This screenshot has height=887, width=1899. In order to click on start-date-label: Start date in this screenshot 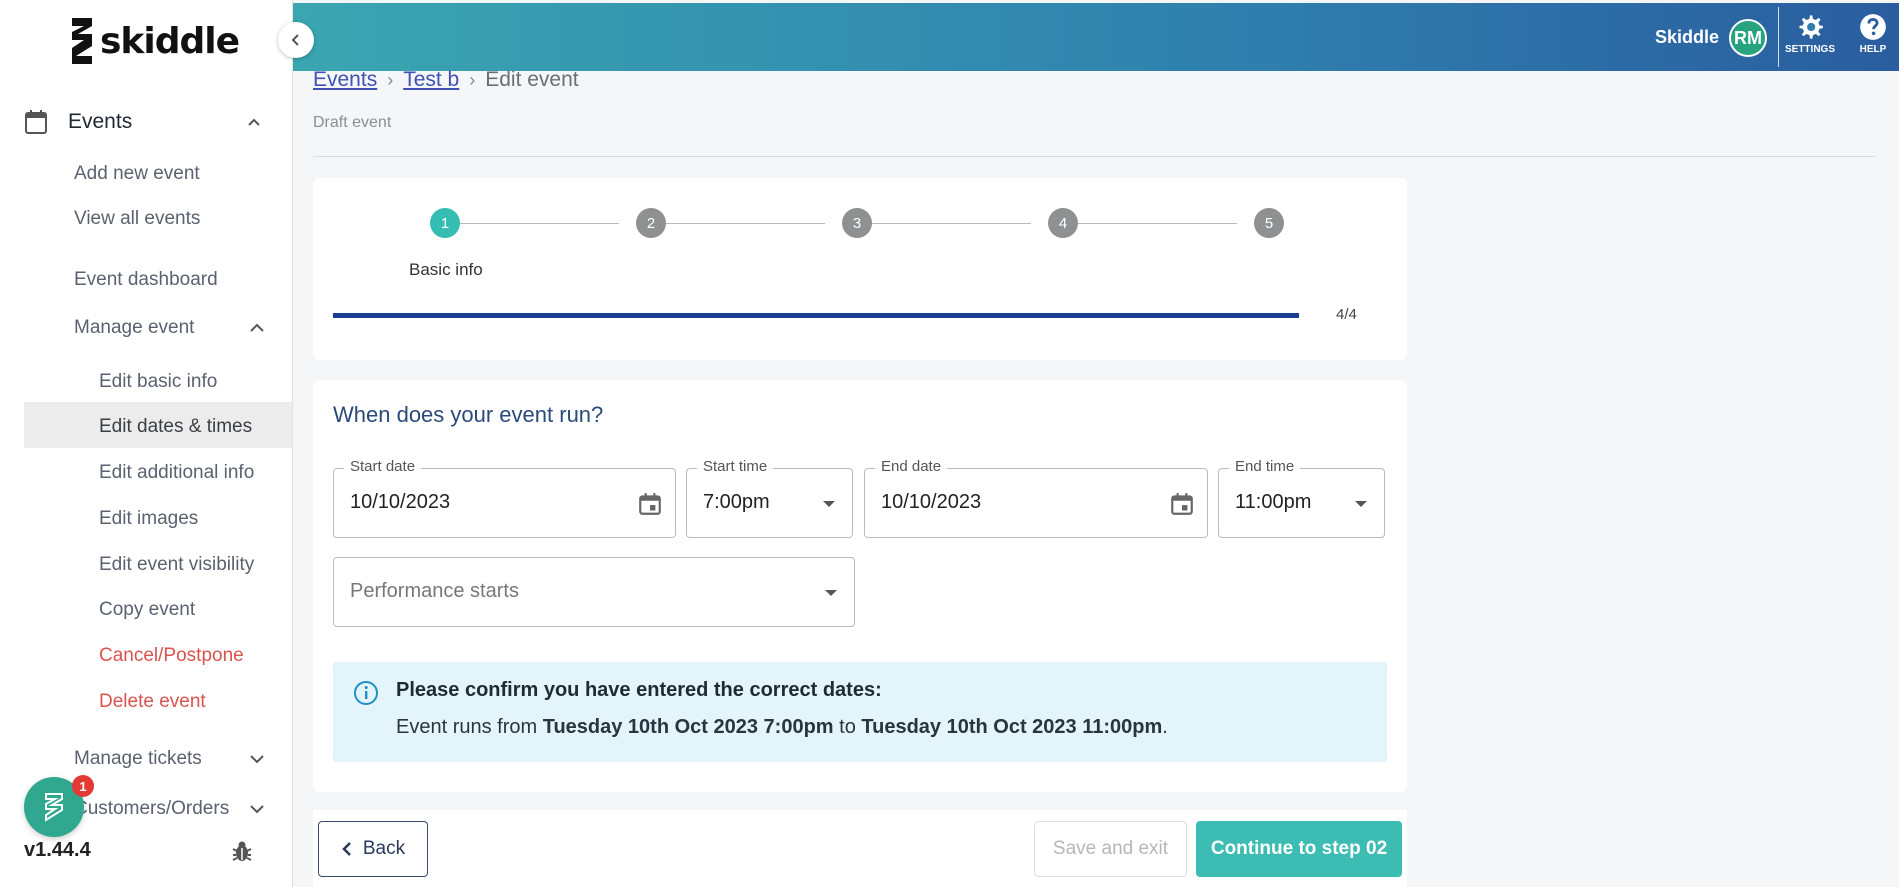, I will do `click(383, 466)`.